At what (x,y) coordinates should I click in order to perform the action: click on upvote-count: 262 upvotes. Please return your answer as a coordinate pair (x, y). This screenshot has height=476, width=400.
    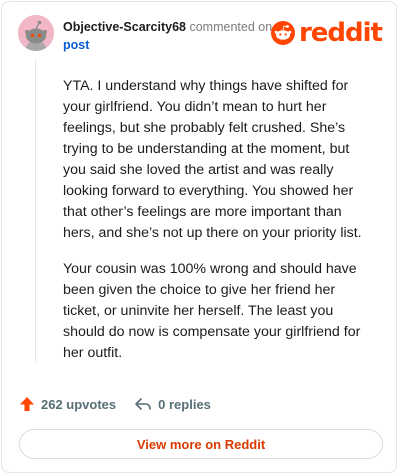
    Looking at the image, I should click on (79, 404).